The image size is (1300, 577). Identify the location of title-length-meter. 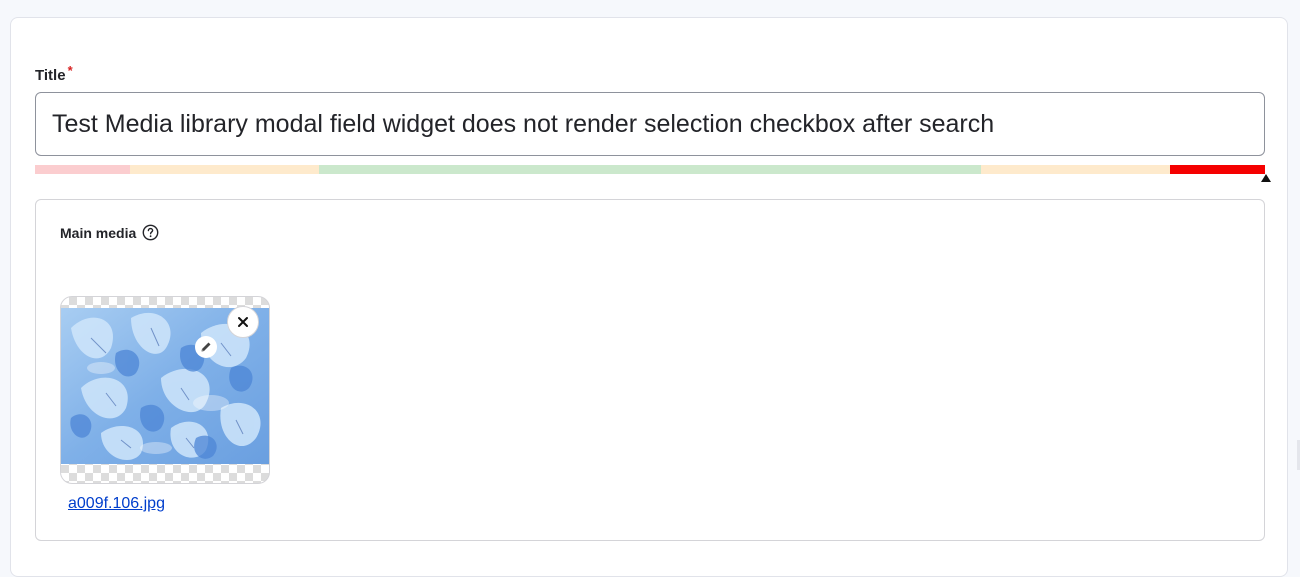
(650, 169).